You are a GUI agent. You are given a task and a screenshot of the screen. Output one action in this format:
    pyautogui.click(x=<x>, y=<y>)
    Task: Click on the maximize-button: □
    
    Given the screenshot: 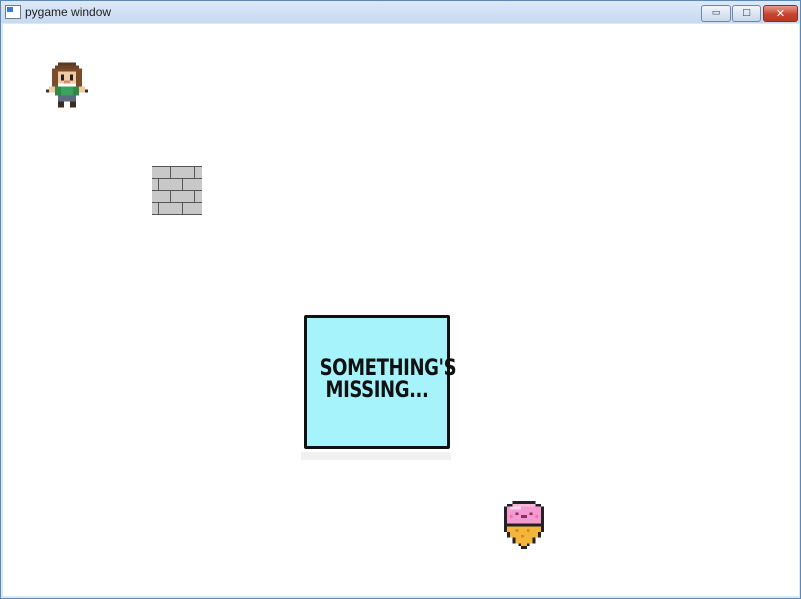 What is the action you would take?
    pyautogui.click(x=746, y=13)
    